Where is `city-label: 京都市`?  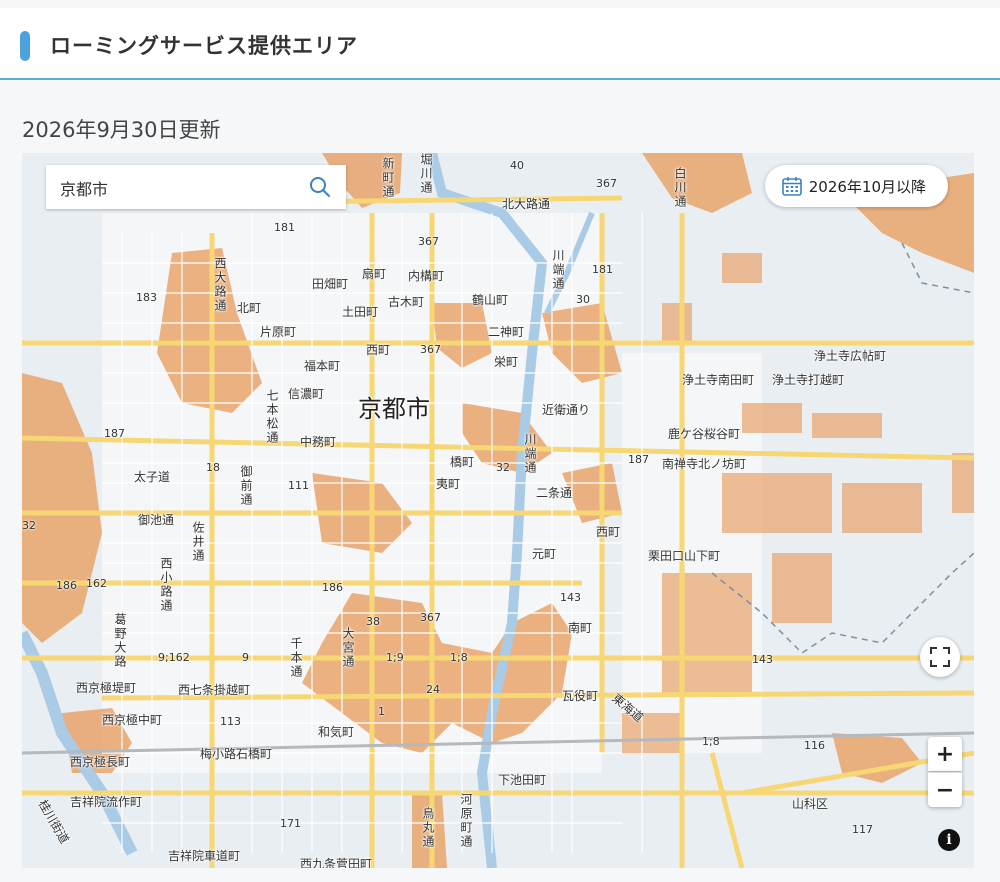
city-label: 京都市 is located at coordinates (394, 409).